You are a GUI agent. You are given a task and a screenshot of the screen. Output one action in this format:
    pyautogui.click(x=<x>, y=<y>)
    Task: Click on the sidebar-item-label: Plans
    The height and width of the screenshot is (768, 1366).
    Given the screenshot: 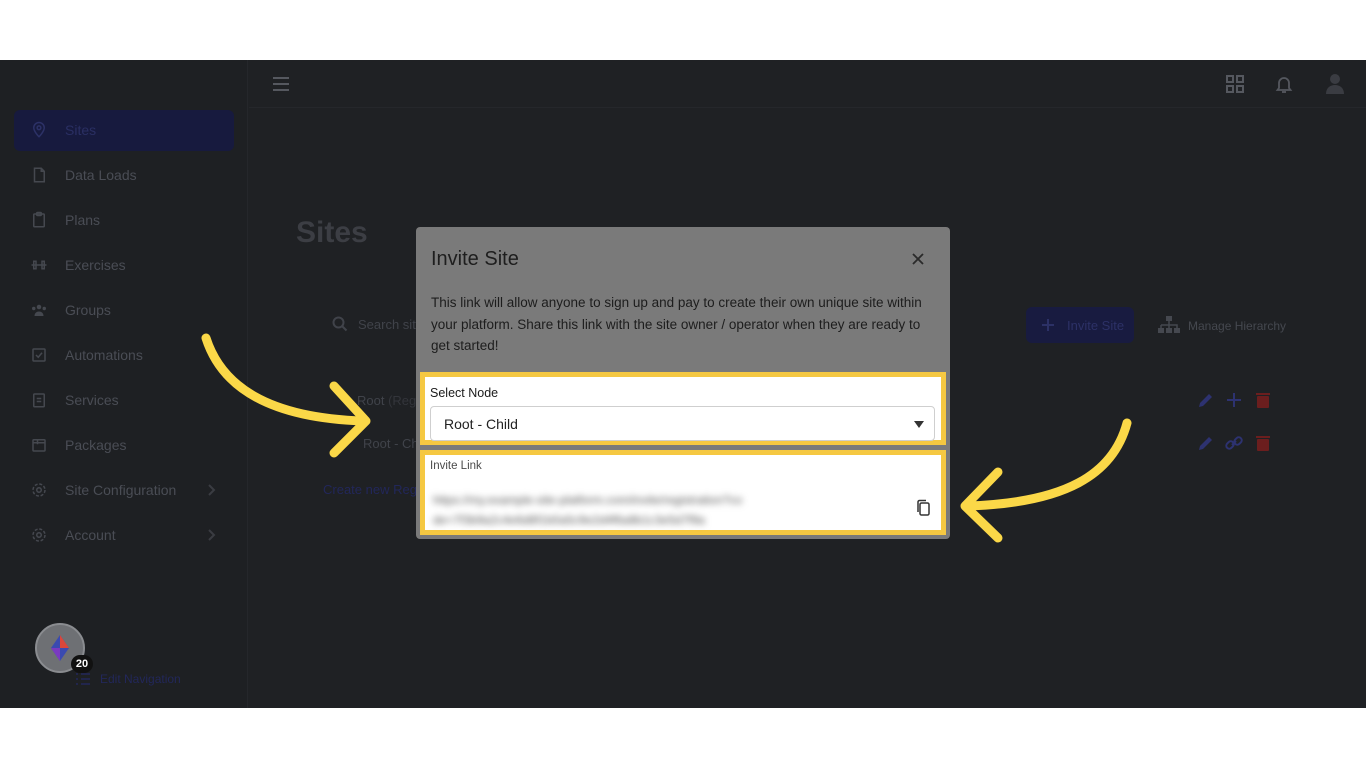 What is the action you would take?
    pyautogui.click(x=83, y=220)
    